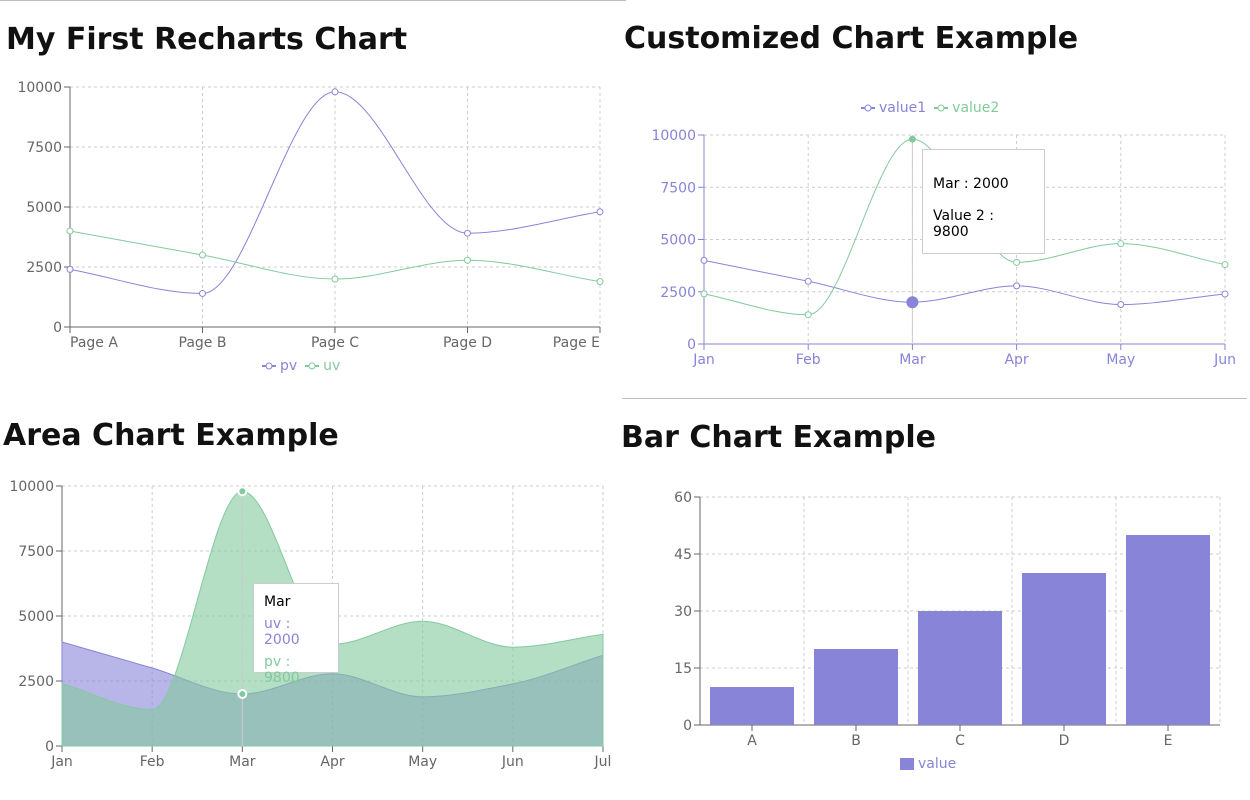  Describe the element at coordinates (856, 741) in the screenshot. I see `x-tick-label: B` at that location.